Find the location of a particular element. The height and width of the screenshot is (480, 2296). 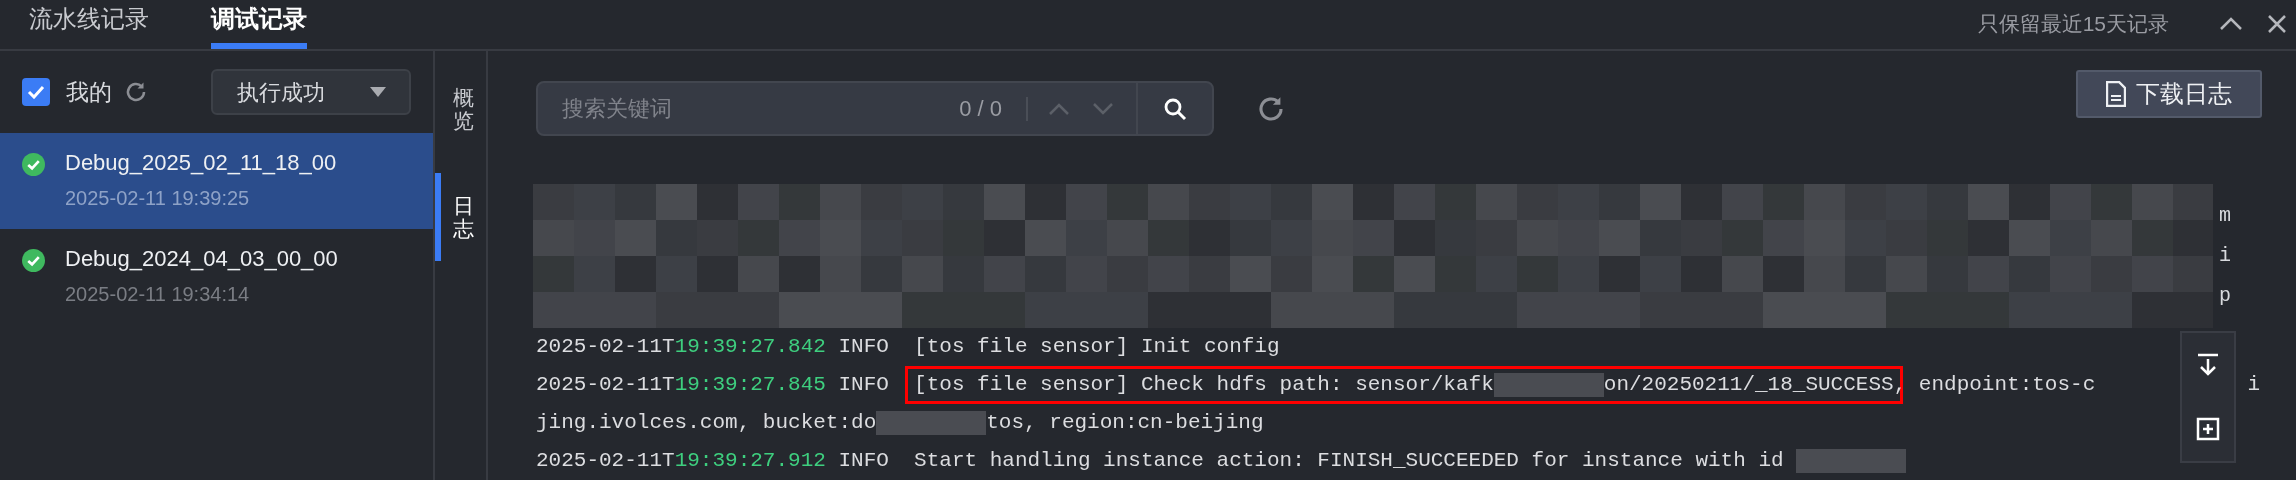

mine-label: 我的 is located at coordinates (89, 92).